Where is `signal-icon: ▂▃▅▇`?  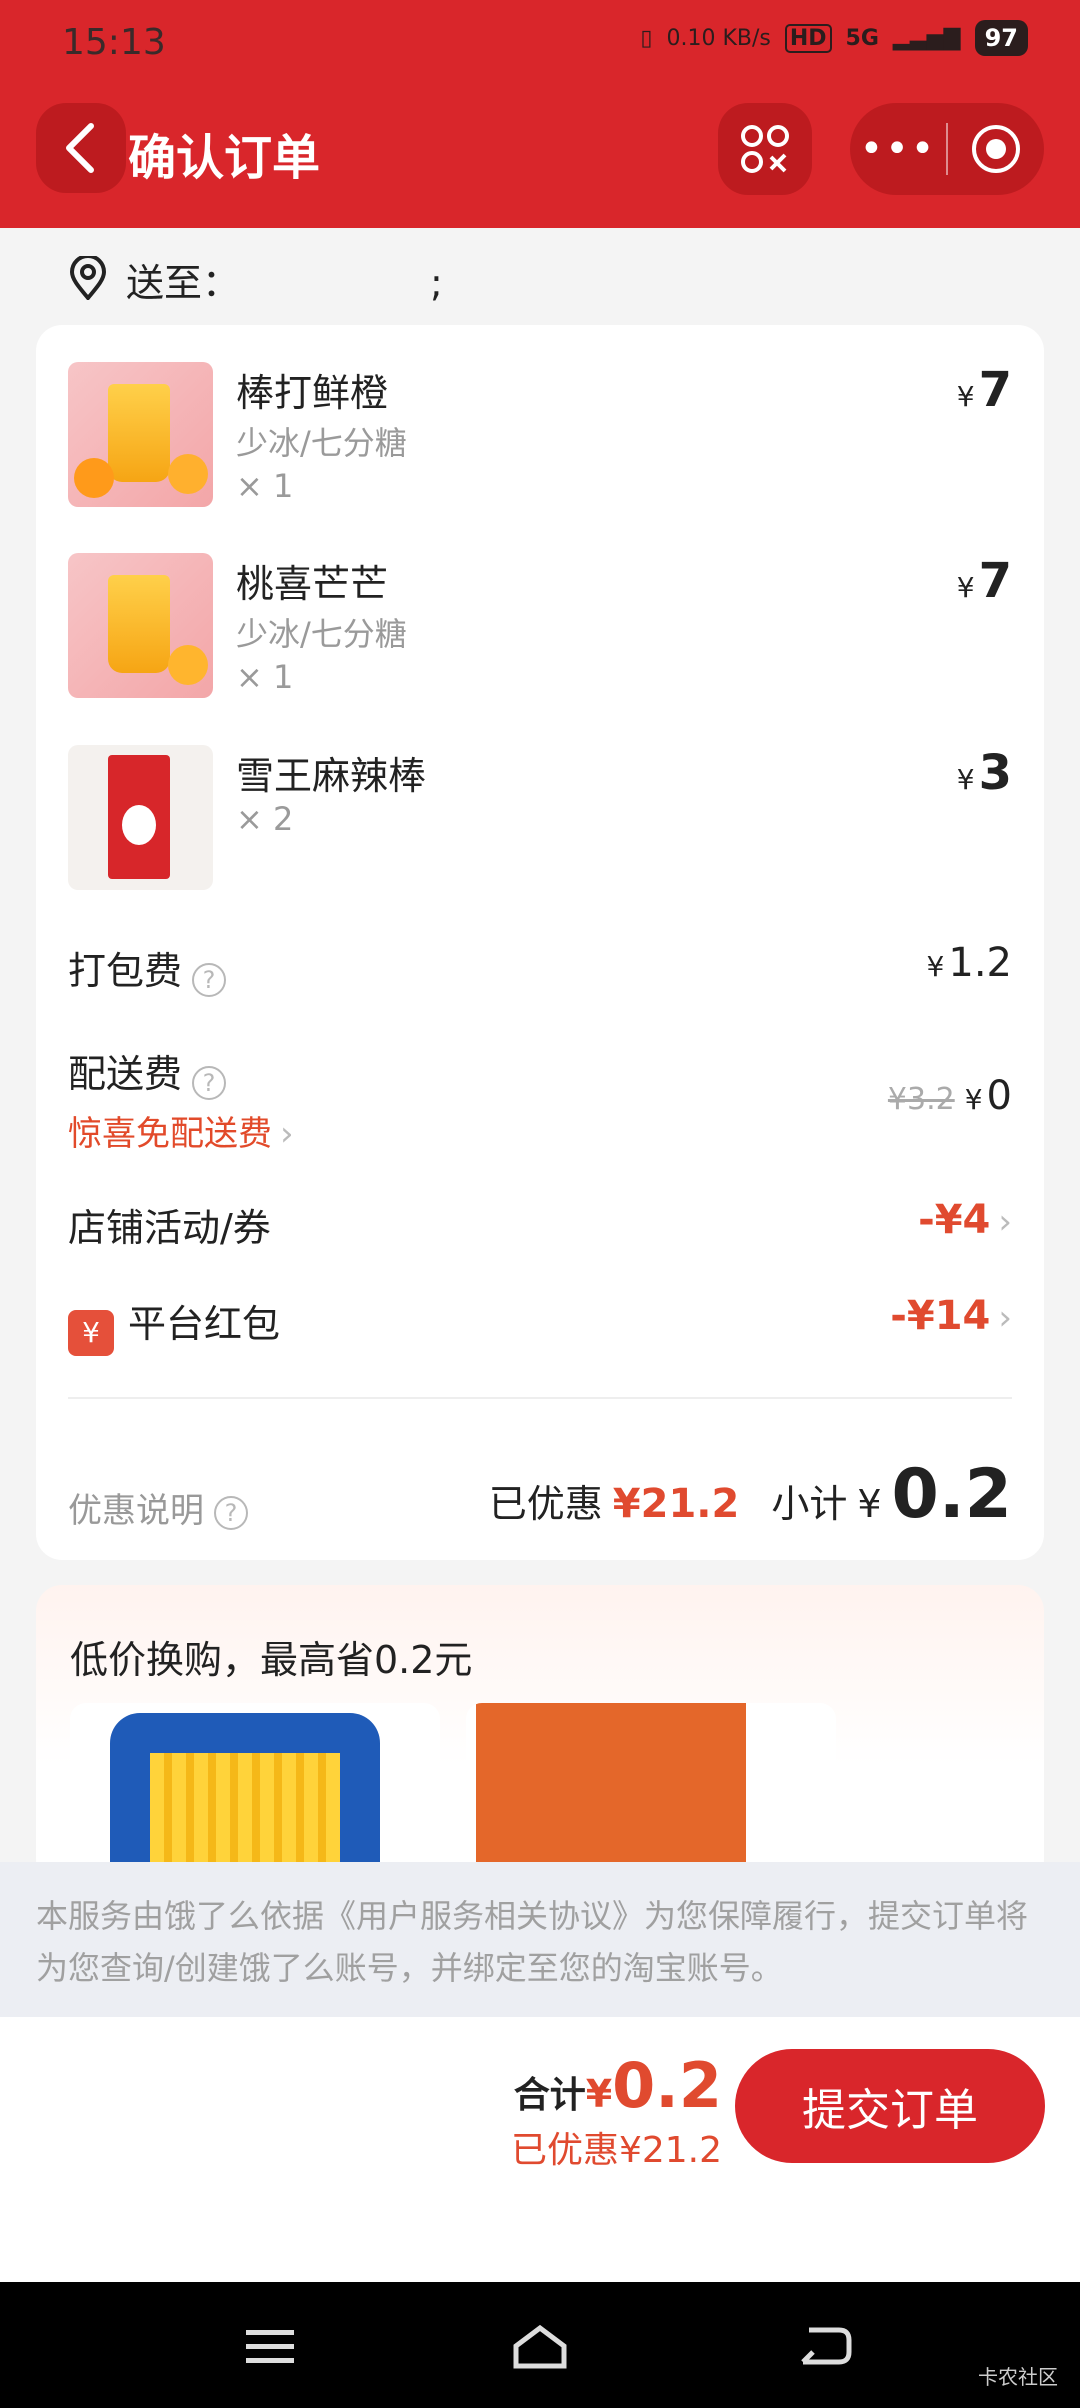 signal-icon: ▂▃▅▇ is located at coordinates (926, 38).